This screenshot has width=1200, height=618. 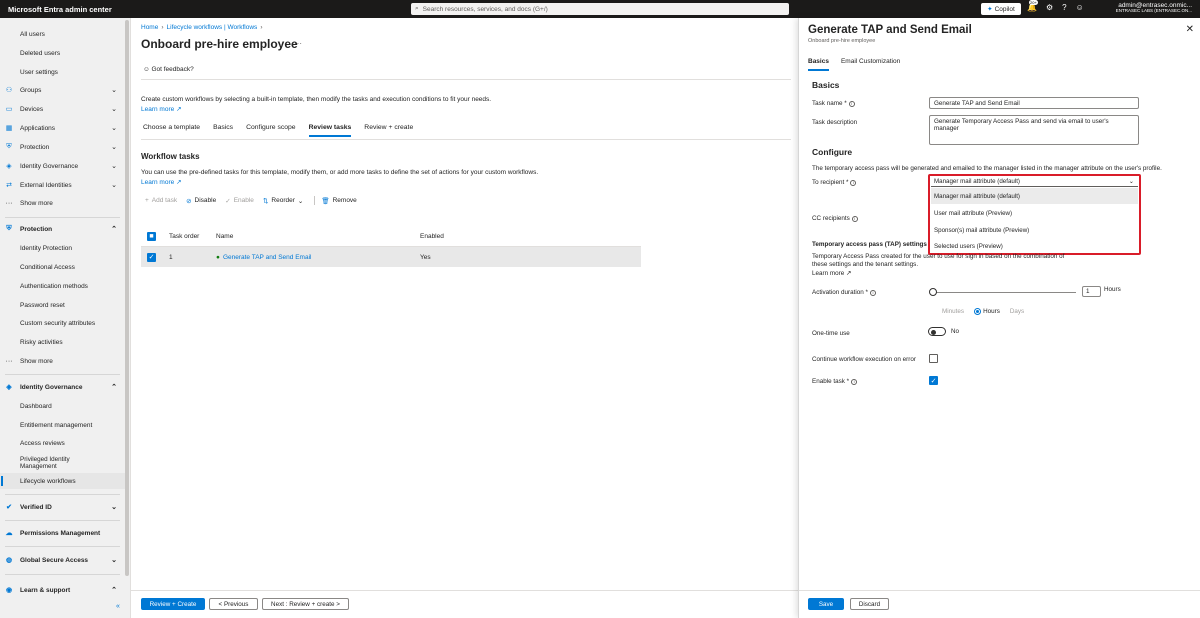 What do you see at coordinates (1034, 182) in the screenshot?
I see `to-recipient-select: Manager mail attribute (default) ⌄` at bounding box center [1034, 182].